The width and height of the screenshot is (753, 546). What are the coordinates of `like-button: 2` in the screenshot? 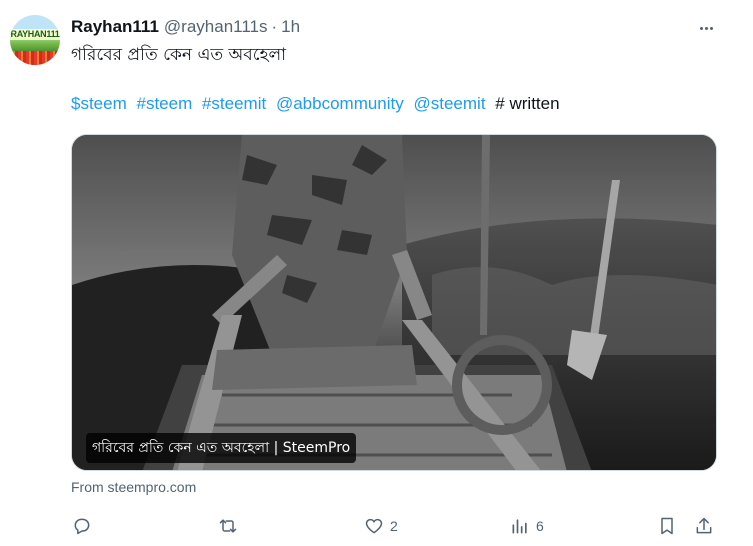 It's located at (381, 526).